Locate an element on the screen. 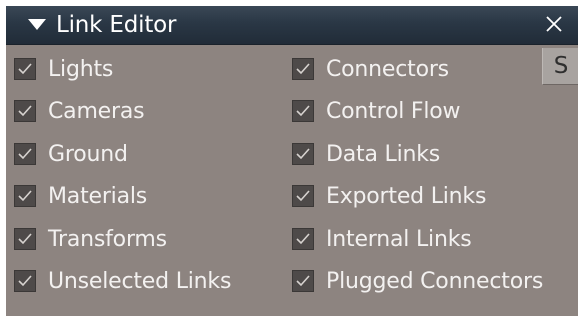  option-control-flow: Control Flow is located at coordinates (376, 111).